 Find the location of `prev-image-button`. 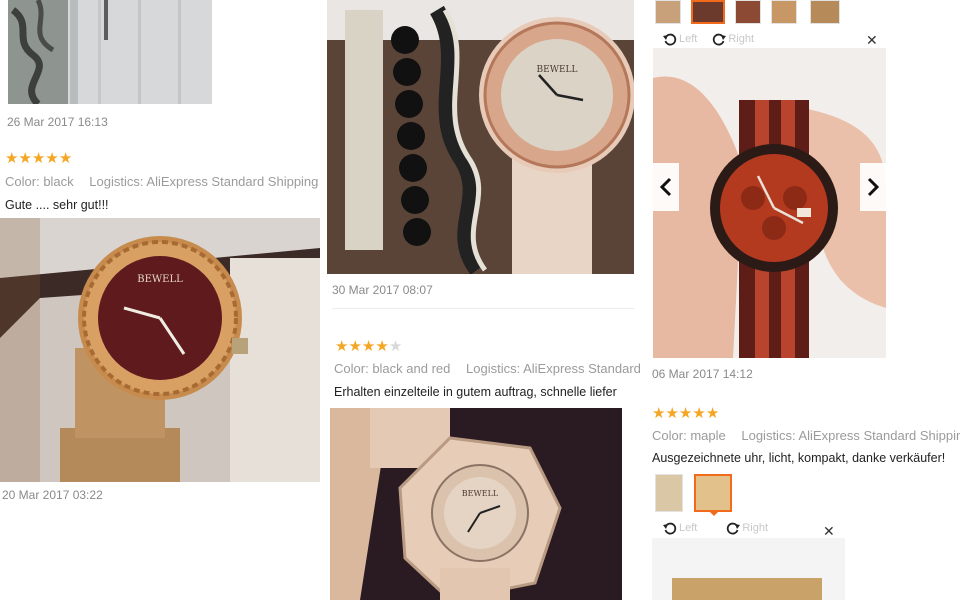

prev-image-button is located at coordinates (666, 187).